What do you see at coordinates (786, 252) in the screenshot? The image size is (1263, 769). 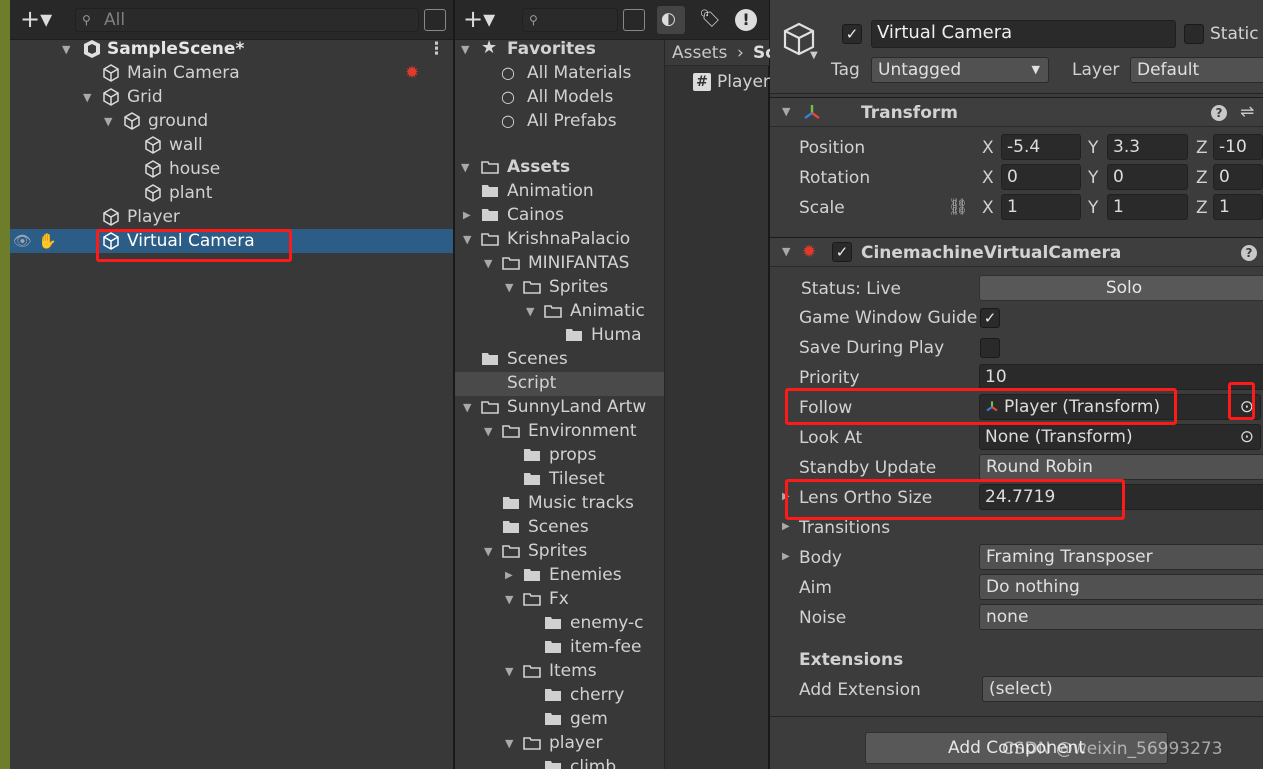 I see `cinemachine-expand-icon: ▼` at bounding box center [786, 252].